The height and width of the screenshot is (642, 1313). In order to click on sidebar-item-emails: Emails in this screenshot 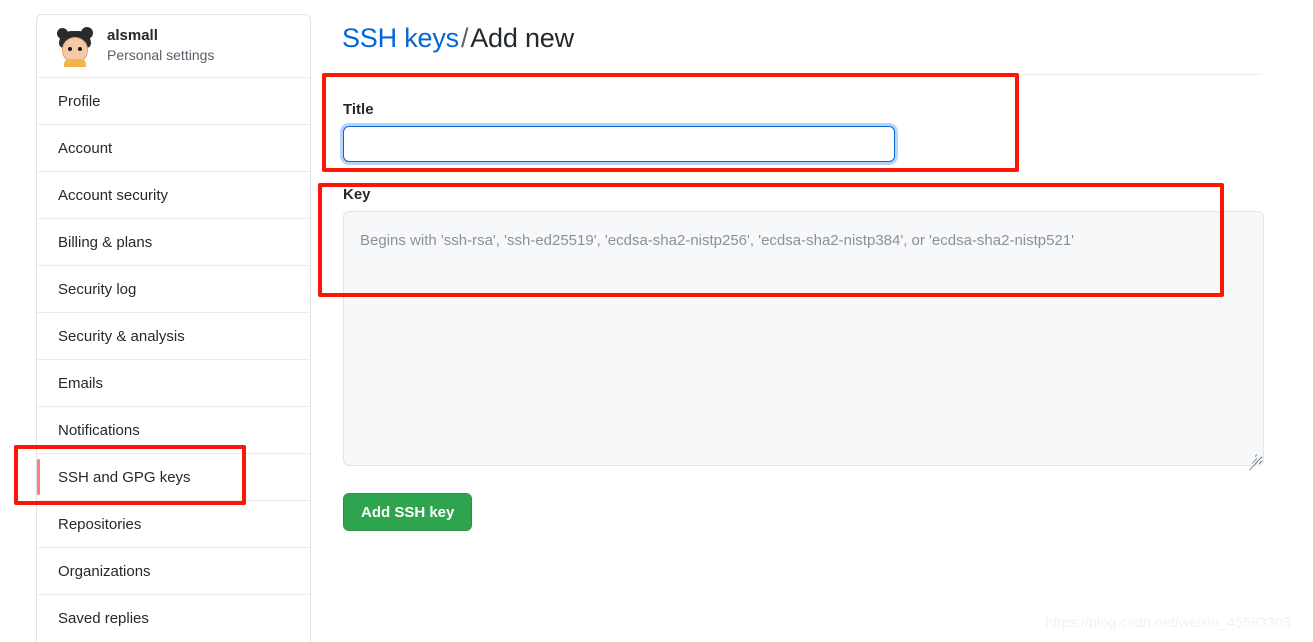, I will do `click(173, 383)`.